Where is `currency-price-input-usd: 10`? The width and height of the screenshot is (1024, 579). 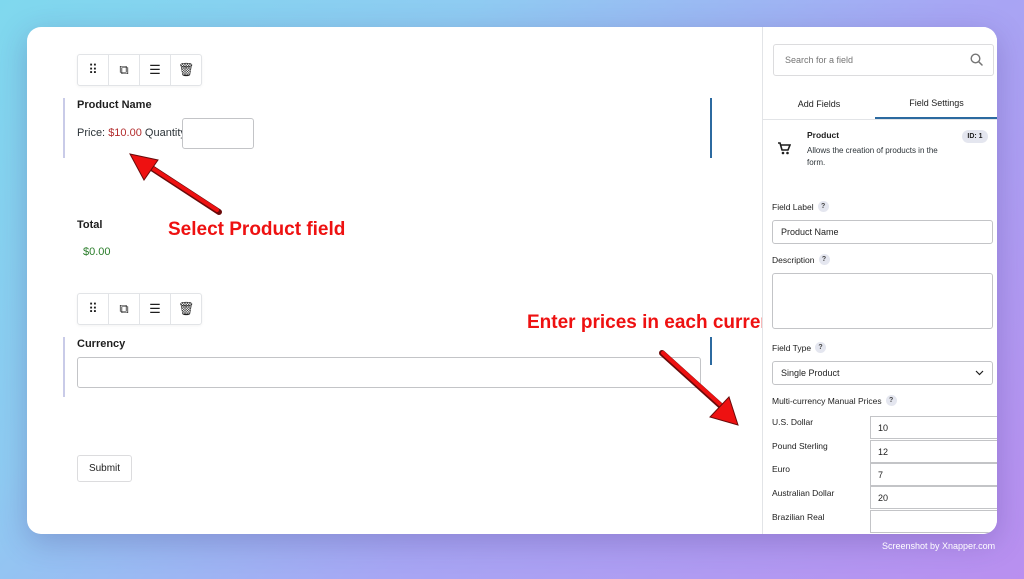 currency-price-input-usd: 10 is located at coordinates (933, 427).